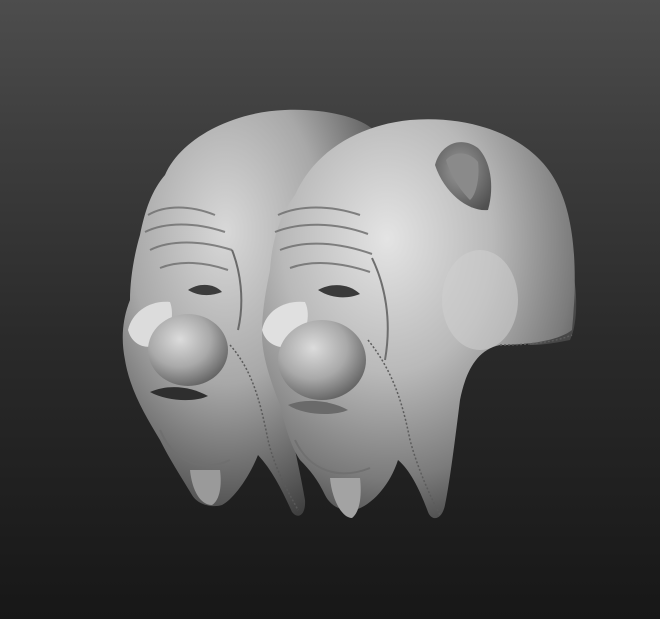 The width and height of the screenshot is (660, 619). I want to click on front-head-nose, so click(322, 360).